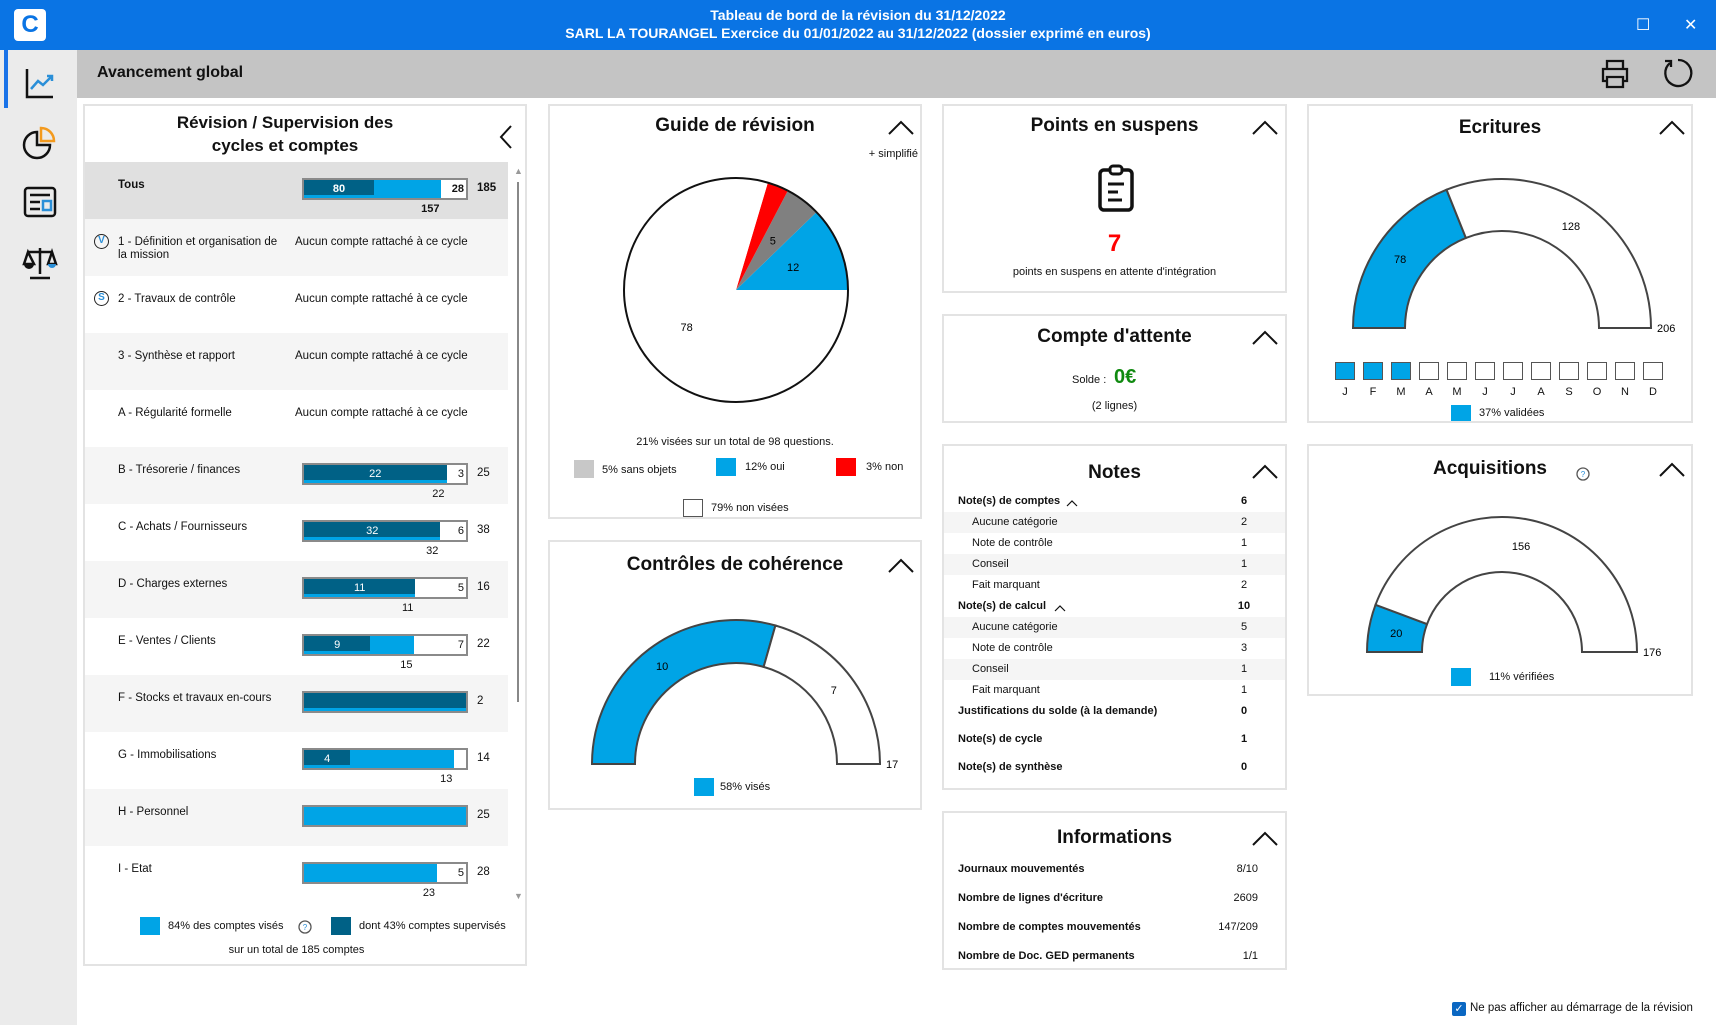 The image size is (1716, 1029). What do you see at coordinates (296, 817) in the screenshot?
I see `cycle-row: H - Personnel 25` at bounding box center [296, 817].